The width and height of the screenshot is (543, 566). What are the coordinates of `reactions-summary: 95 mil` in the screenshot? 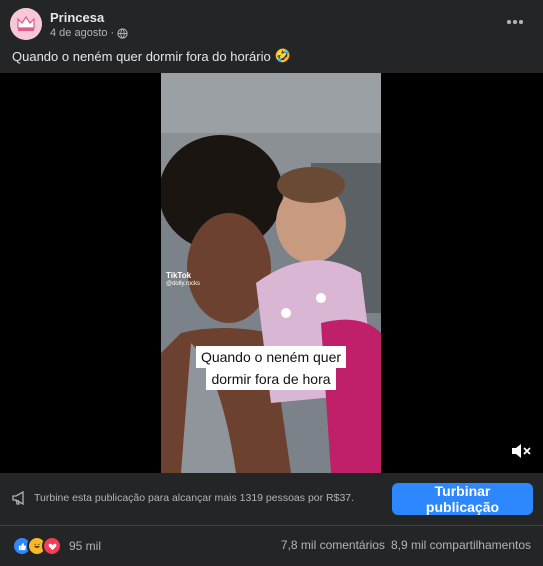 It's located at (56, 546).